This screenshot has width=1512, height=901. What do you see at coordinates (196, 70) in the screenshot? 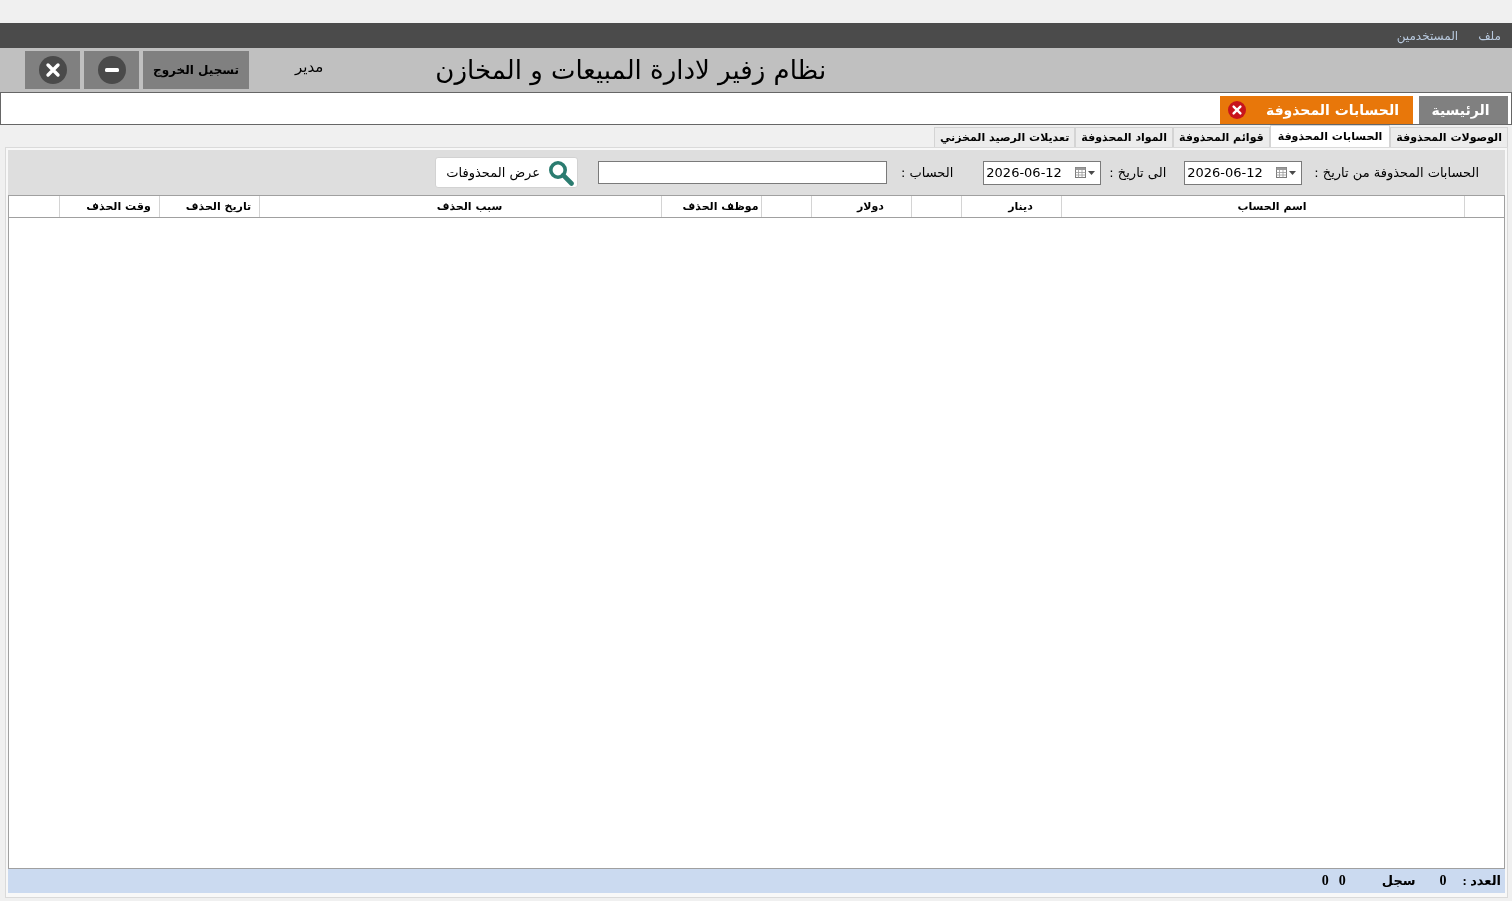
I see `logout-button: تسجيل الخروج` at bounding box center [196, 70].